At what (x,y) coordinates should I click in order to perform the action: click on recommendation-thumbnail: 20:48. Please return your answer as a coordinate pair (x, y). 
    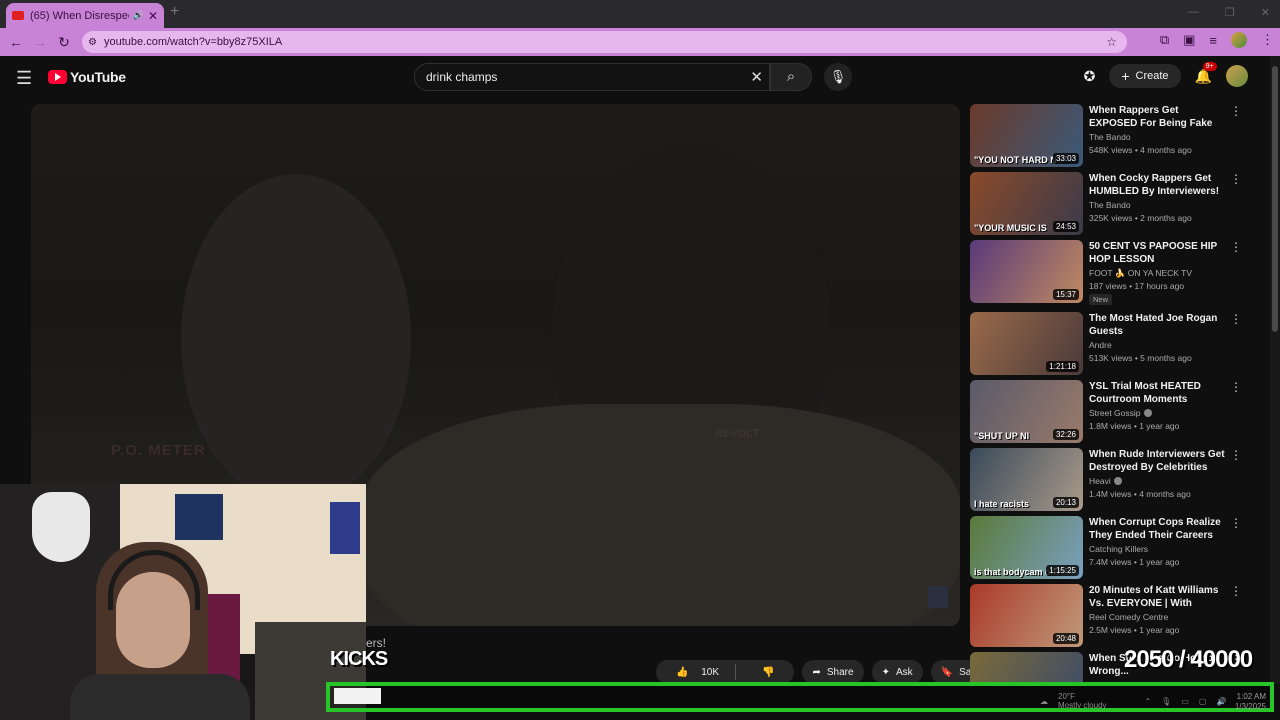
    Looking at the image, I should click on (1026, 615).